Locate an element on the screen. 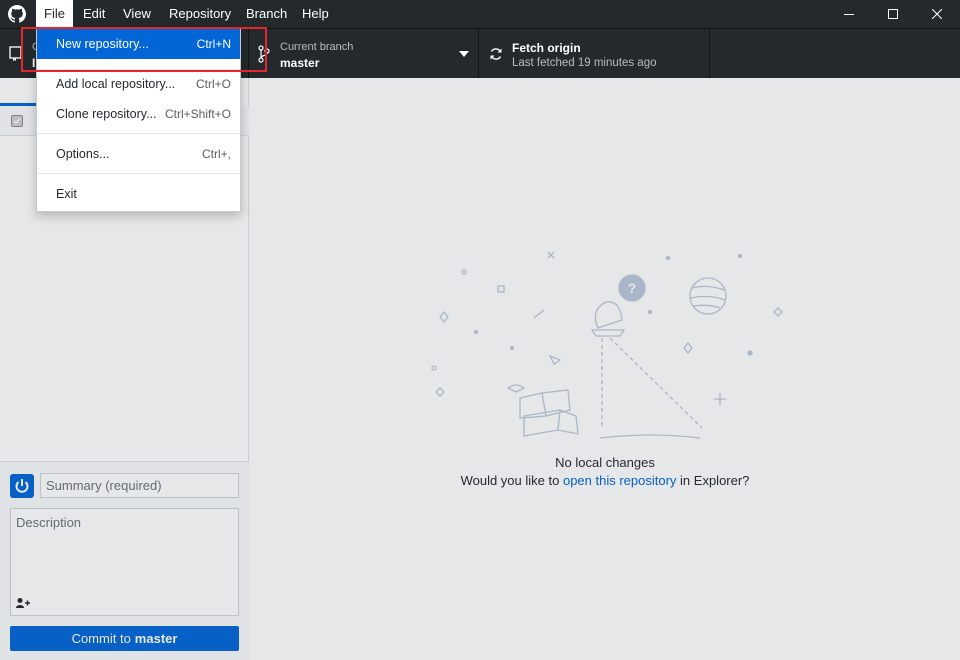  check-icon is located at coordinates (17, 121).